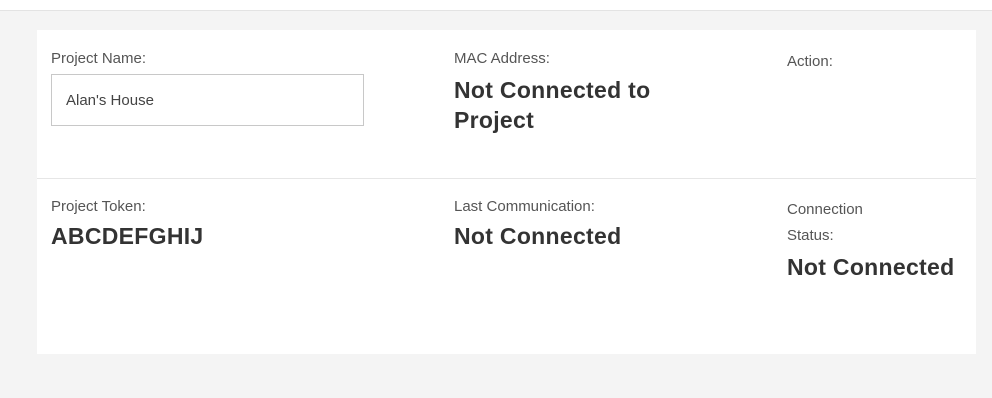 This screenshot has height=398, width=992. What do you see at coordinates (877, 230) in the screenshot?
I see `connection-status-cell: Connection Status: Not Connected` at bounding box center [877, 230].